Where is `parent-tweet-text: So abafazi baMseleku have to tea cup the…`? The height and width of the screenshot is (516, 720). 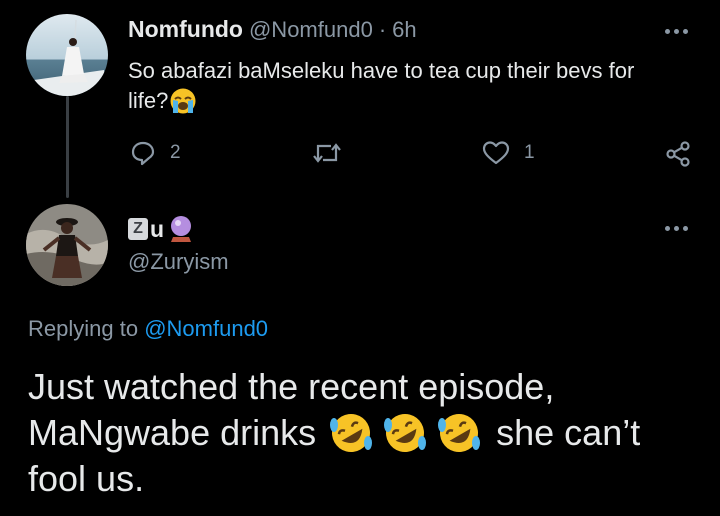
parent-tweet-text: So abafazi baMseleku have to tea cup the… is located at coordinates (413, 86).